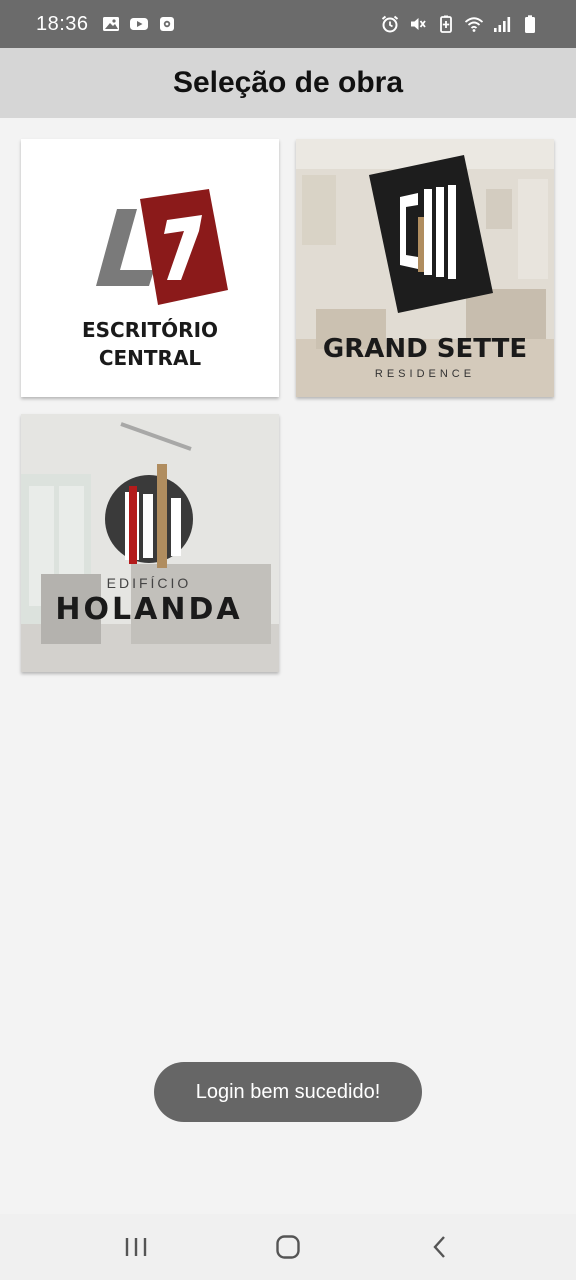 This screenshot has height=1280, width=576. I want to click on project-tile-escritorio-central: ESCRITÓRIO CENTRAL, so click(150, 268).